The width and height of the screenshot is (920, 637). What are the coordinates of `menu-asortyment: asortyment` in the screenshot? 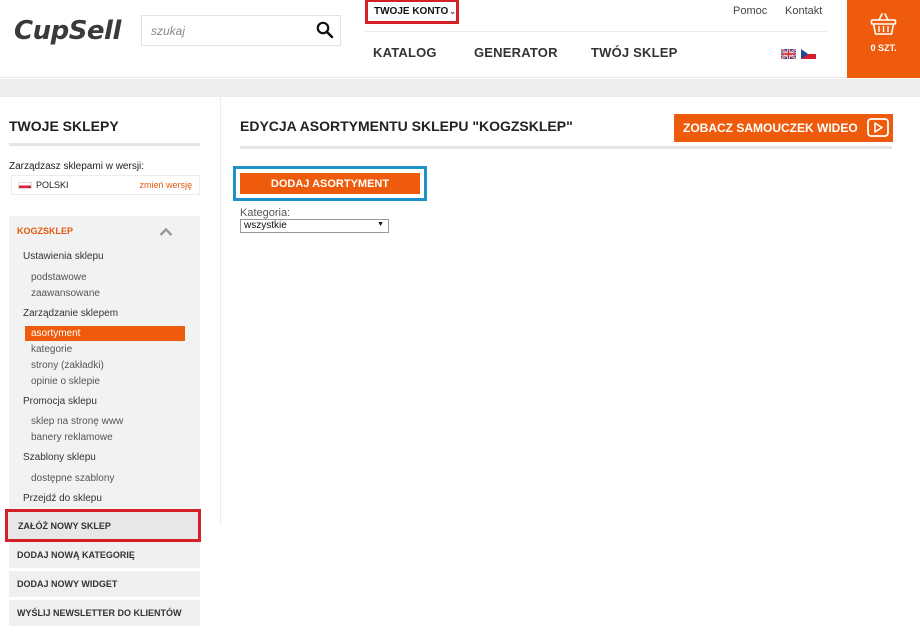 It's located at (105, 333).